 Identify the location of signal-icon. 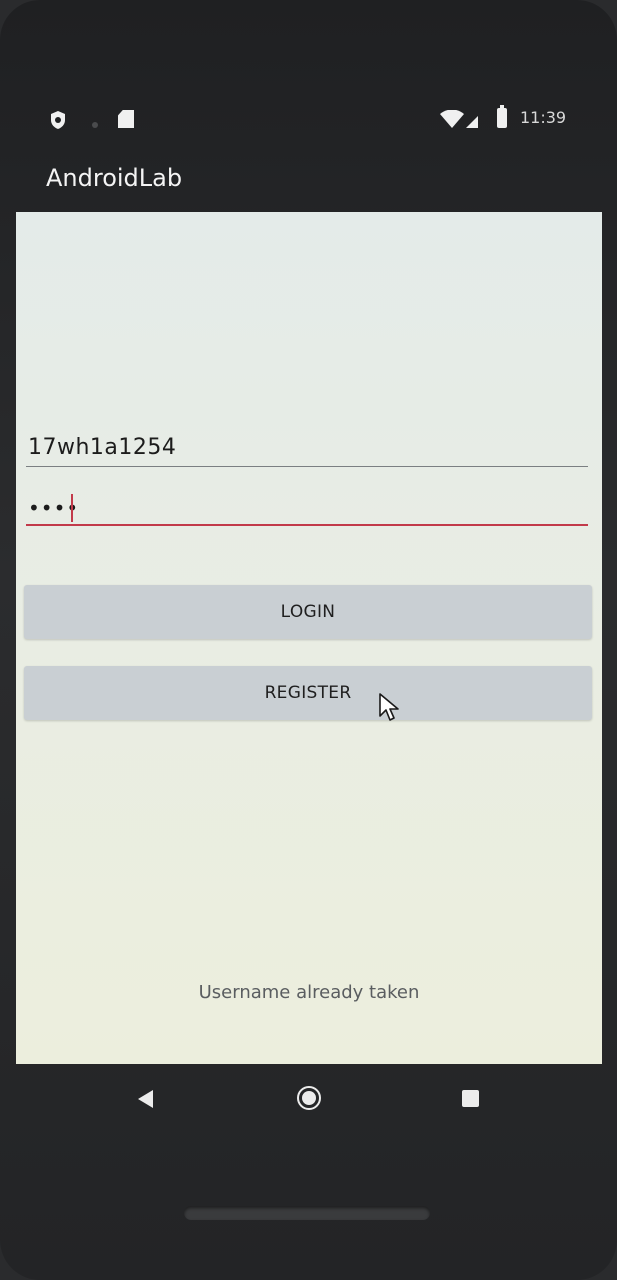
(472, 122).